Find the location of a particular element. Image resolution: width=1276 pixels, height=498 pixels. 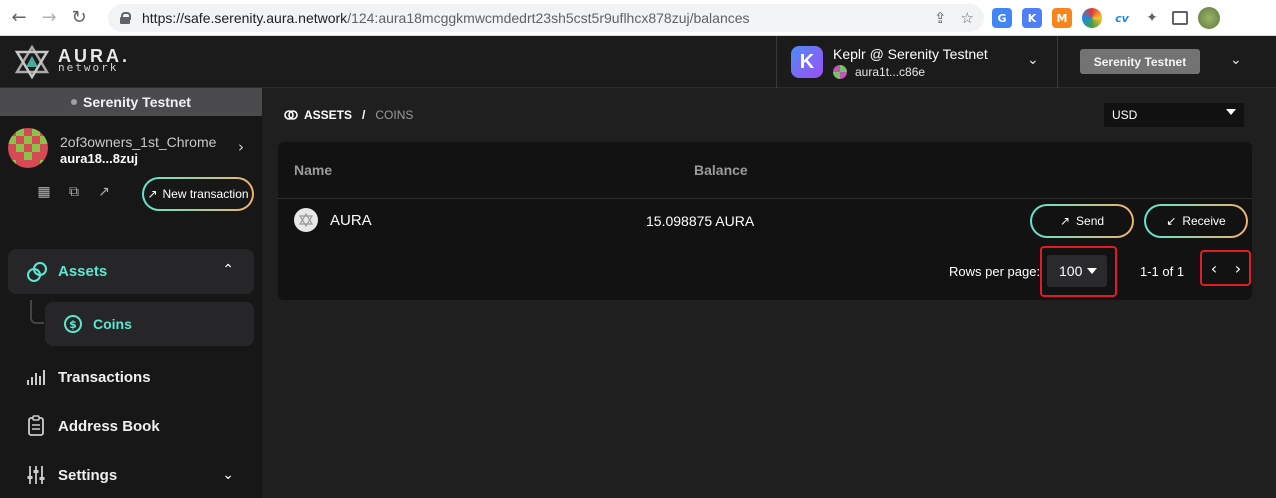

external-link-icon: ↗ is located at coordinates (104, 192).